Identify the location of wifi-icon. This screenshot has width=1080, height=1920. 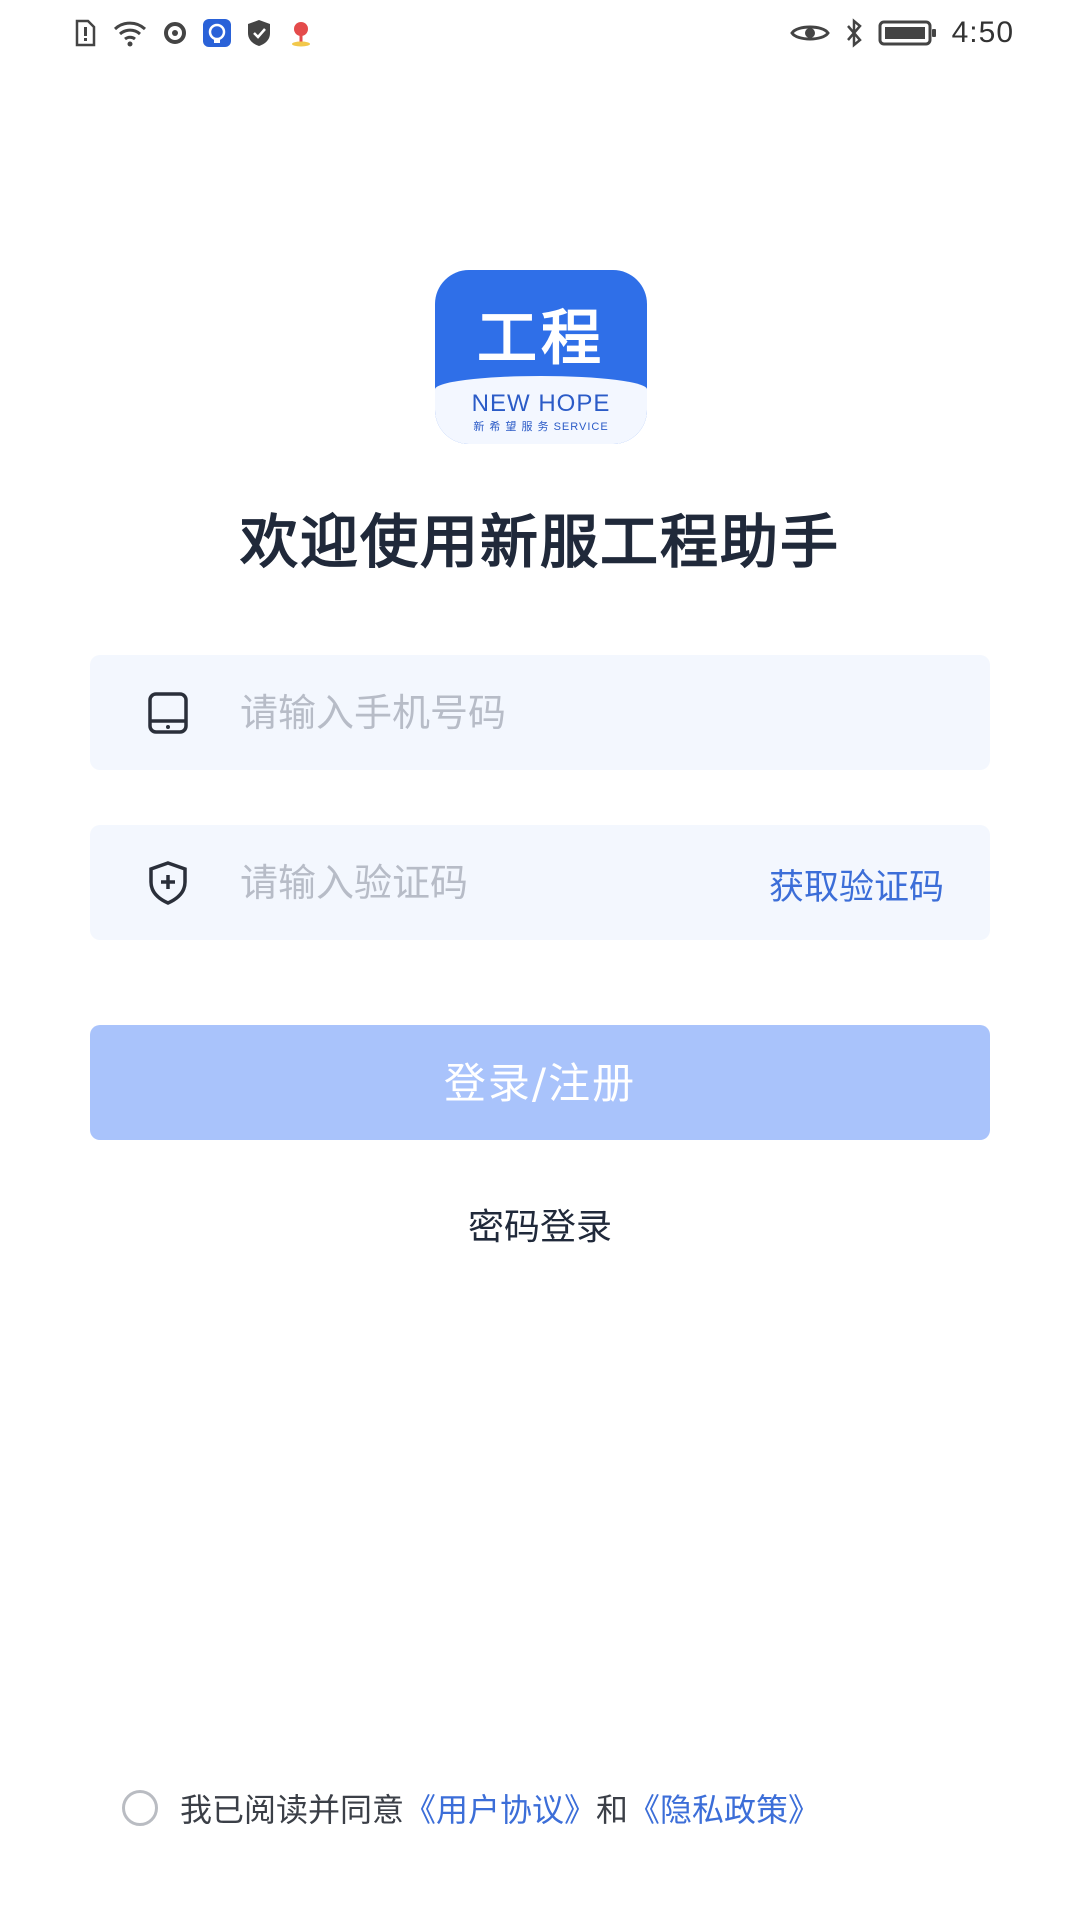
(130, 34).